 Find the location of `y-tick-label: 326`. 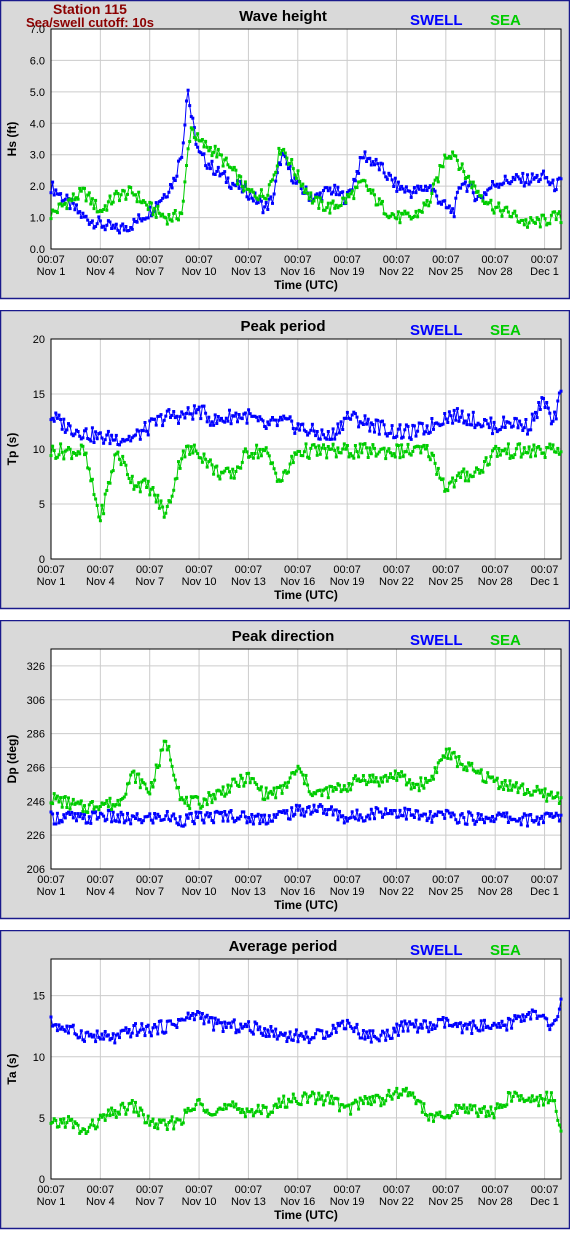

y-tick-label: 326 is located at coordinates (36, 667).